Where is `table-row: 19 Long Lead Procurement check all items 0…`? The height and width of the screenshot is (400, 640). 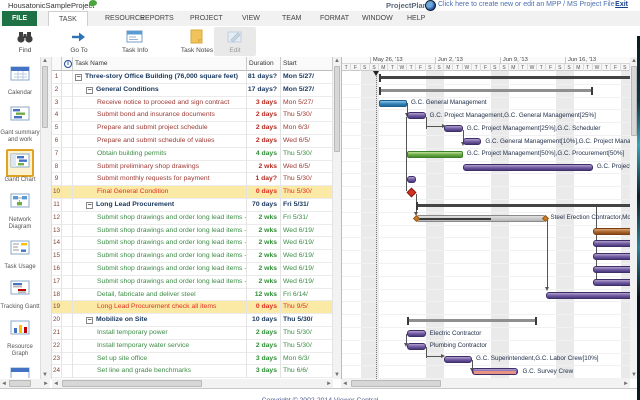
table-row: 19 Long Lead Procurement check all items 0… is located at coordinates (192, 308).